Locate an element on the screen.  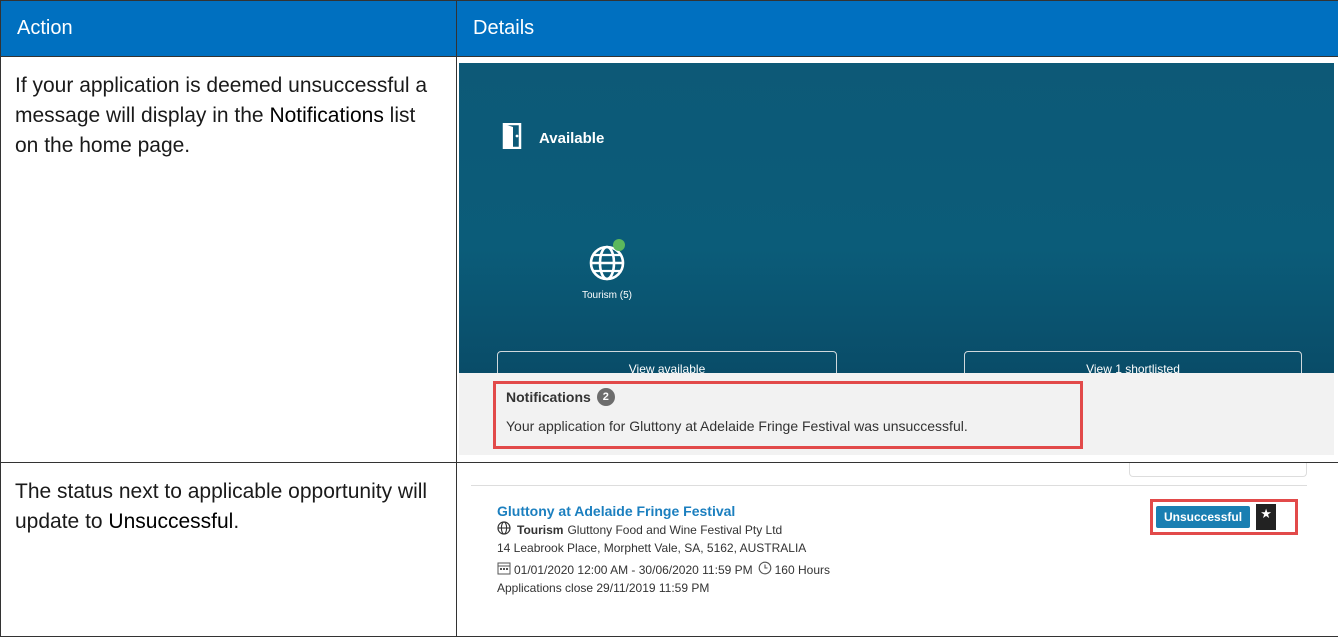
clock-icon is located at coordinates (764, 569).